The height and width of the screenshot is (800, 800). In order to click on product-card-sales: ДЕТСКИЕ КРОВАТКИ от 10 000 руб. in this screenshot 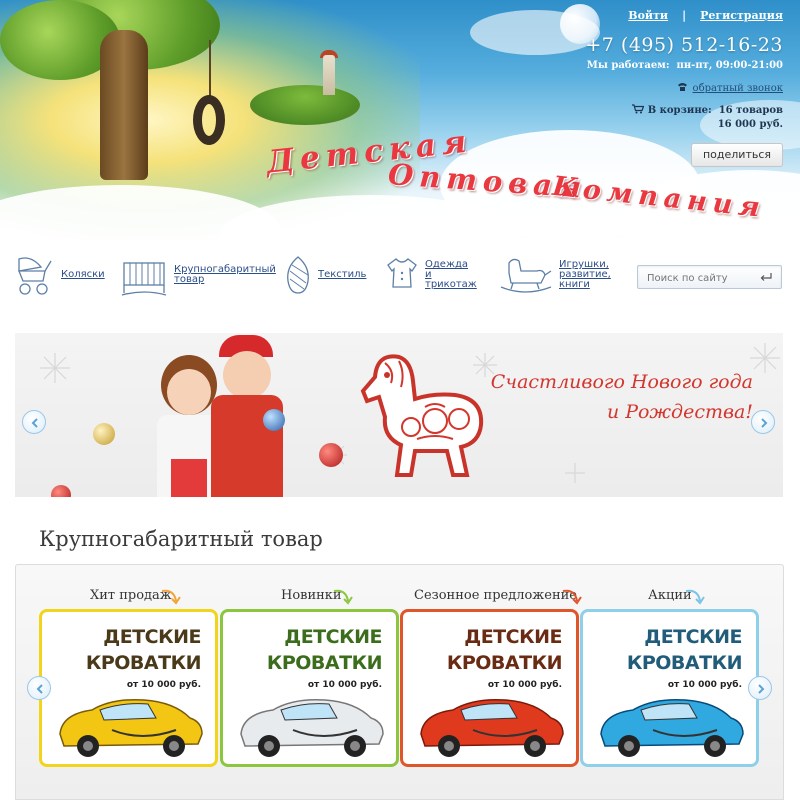, I will do `click(669, 688)`.